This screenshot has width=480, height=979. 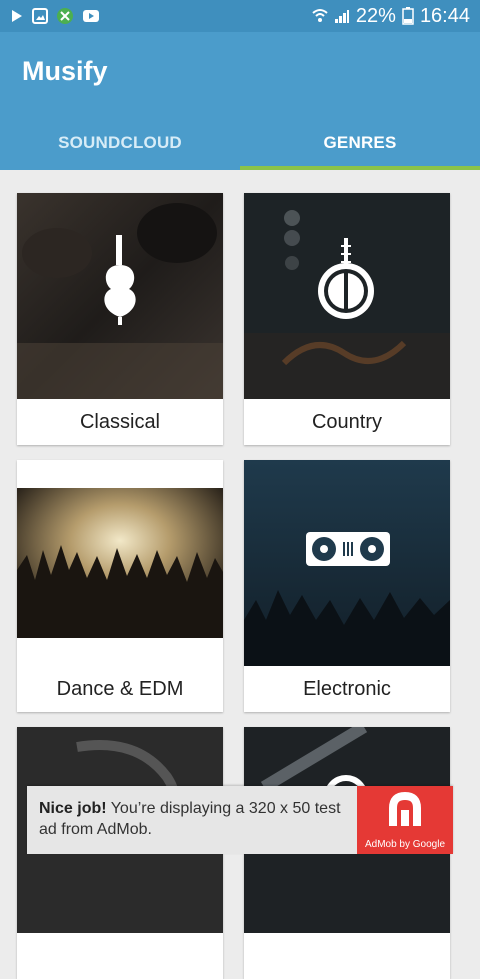 What do you see at coordinates (444, 15) in the screenshot?
I see `clock: 16:44` at bounding box center [444, 15].